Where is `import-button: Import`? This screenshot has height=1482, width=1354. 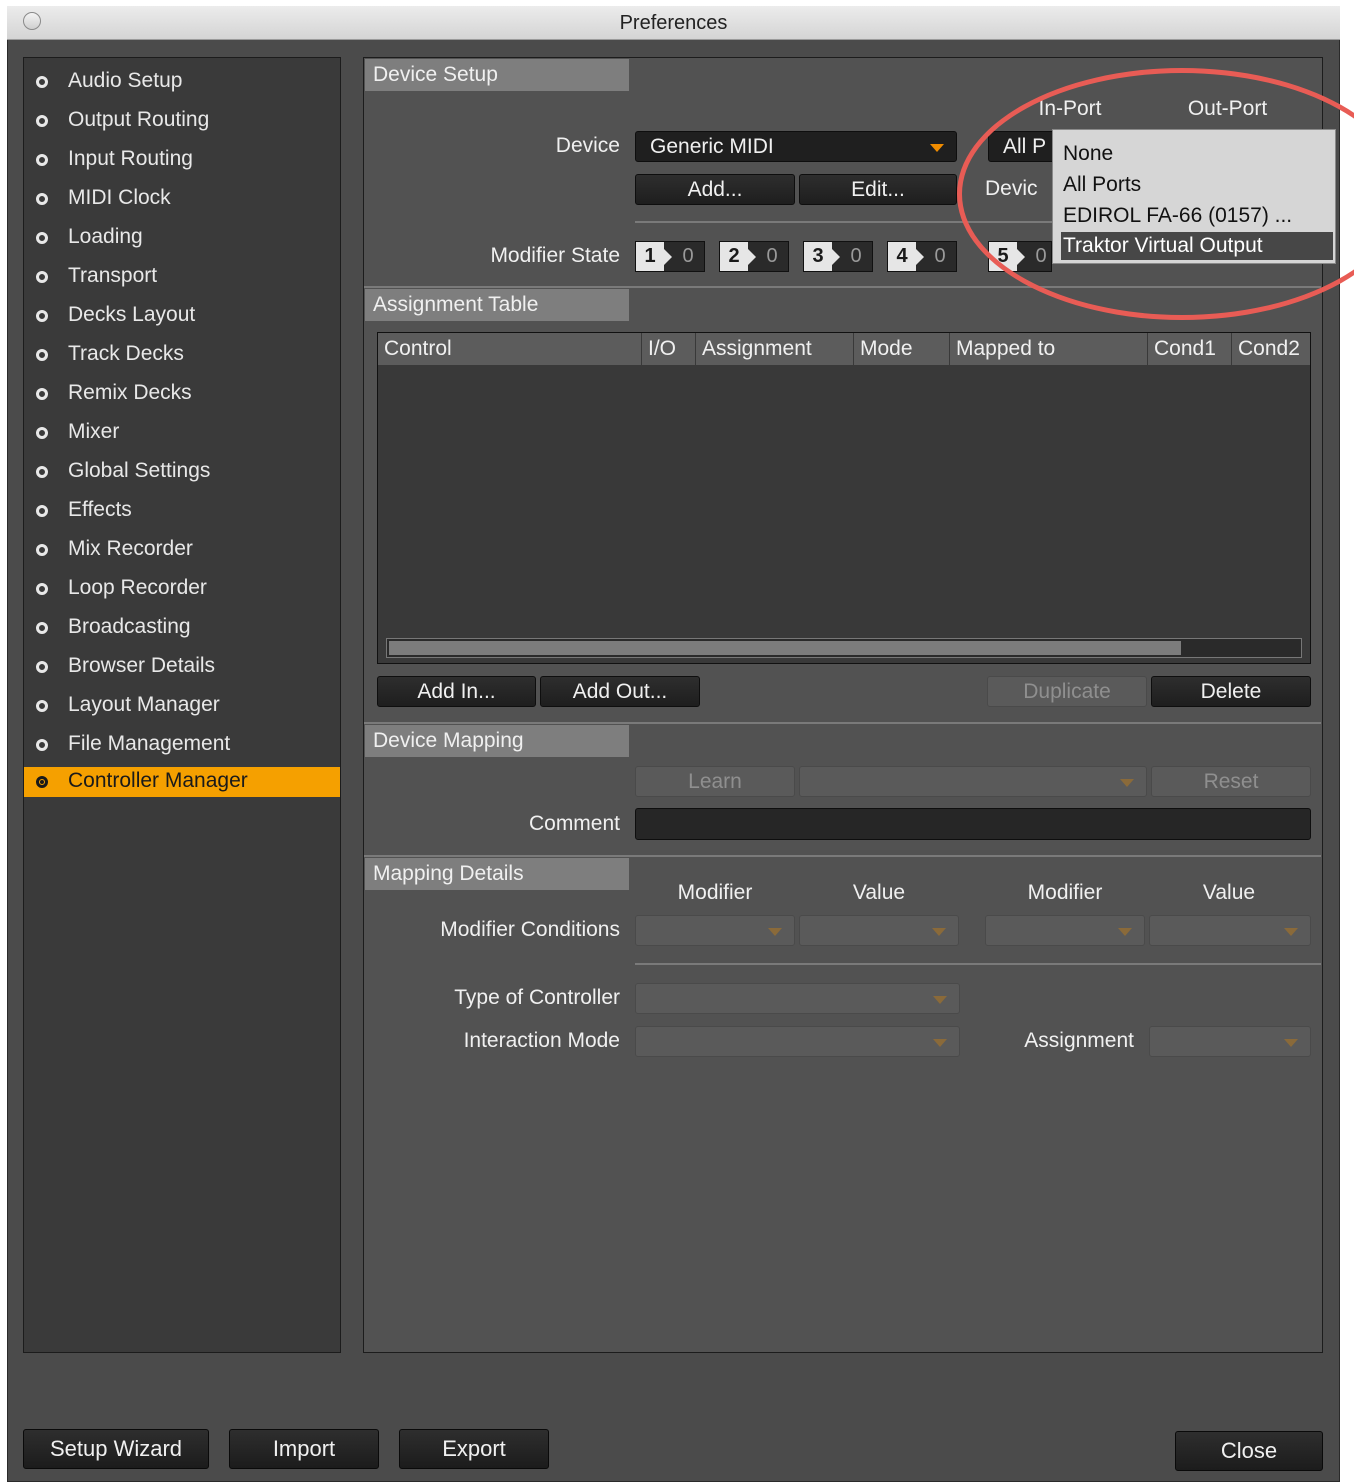 import-button: Import is located at coordinates (304, 1449).